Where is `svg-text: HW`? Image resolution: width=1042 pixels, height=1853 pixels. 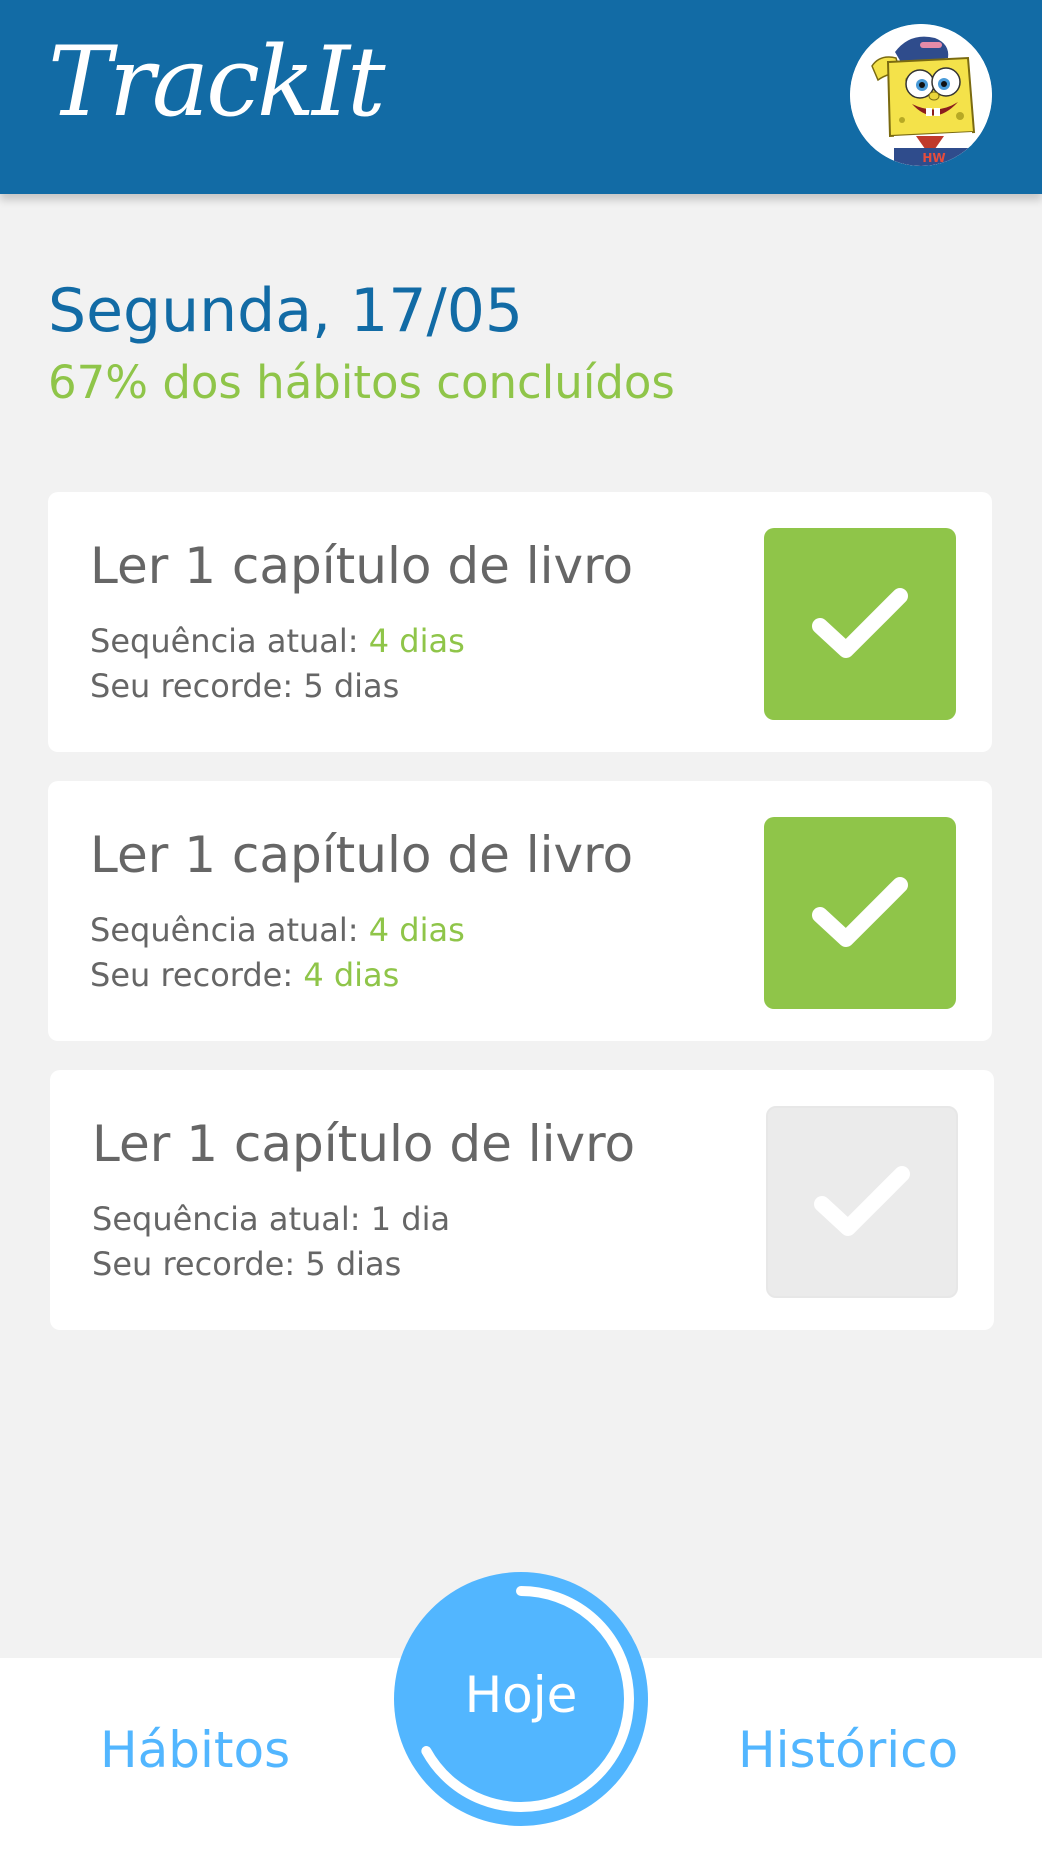 svg-text: HW is located at coordinates (933, 158).